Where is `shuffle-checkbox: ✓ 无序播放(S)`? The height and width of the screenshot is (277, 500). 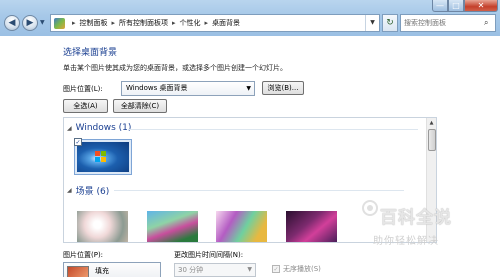
shuffle-checkbox: ✓ 无序播放(S) is located at coordinates (296, 269).